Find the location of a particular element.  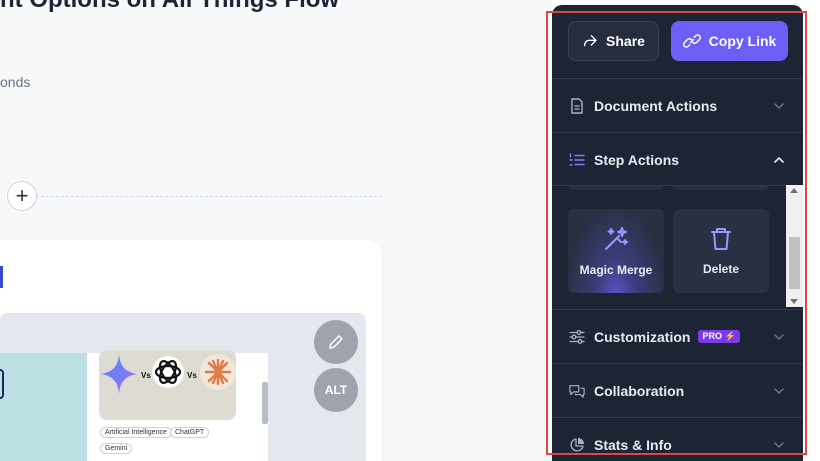

share-button: Share is located at coordinates (613, 41).